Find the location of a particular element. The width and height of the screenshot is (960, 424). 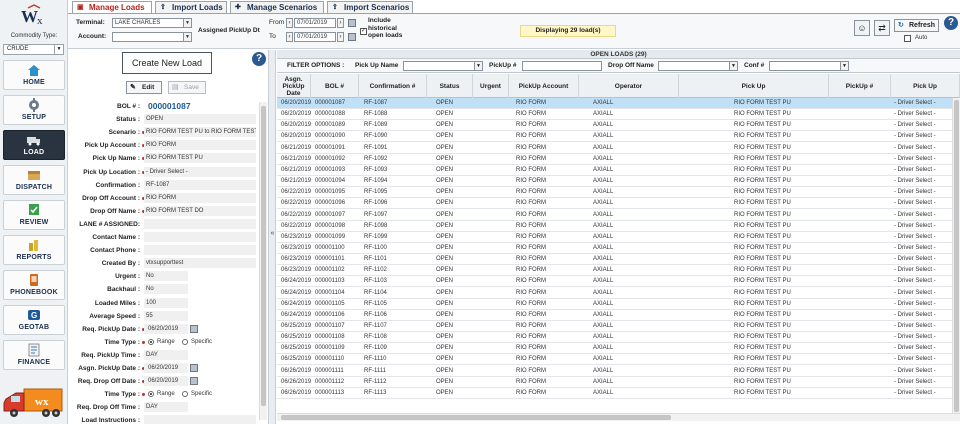

tab-manage-loads: ▣ Manage Loads is located at coordinates (112, 7).